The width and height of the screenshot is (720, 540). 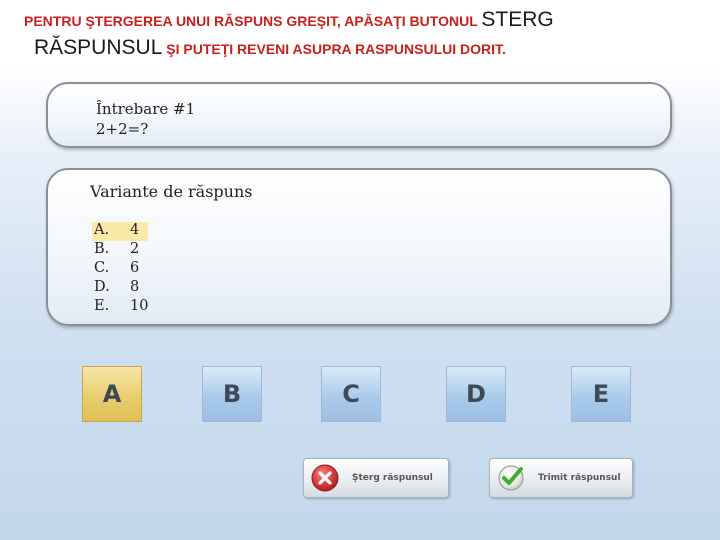 What do you see at coordinates (392, 478) in the screenshot?
I see `delete-answer-label: Şterg răspunsul` at bounding box center [392, 478].